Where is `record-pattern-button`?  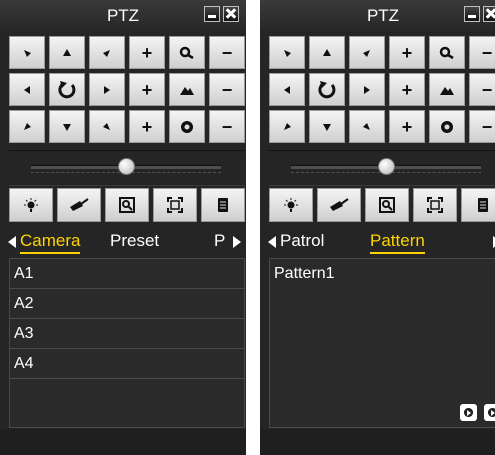
record-pattern-button is located at coordinates (489, 412).